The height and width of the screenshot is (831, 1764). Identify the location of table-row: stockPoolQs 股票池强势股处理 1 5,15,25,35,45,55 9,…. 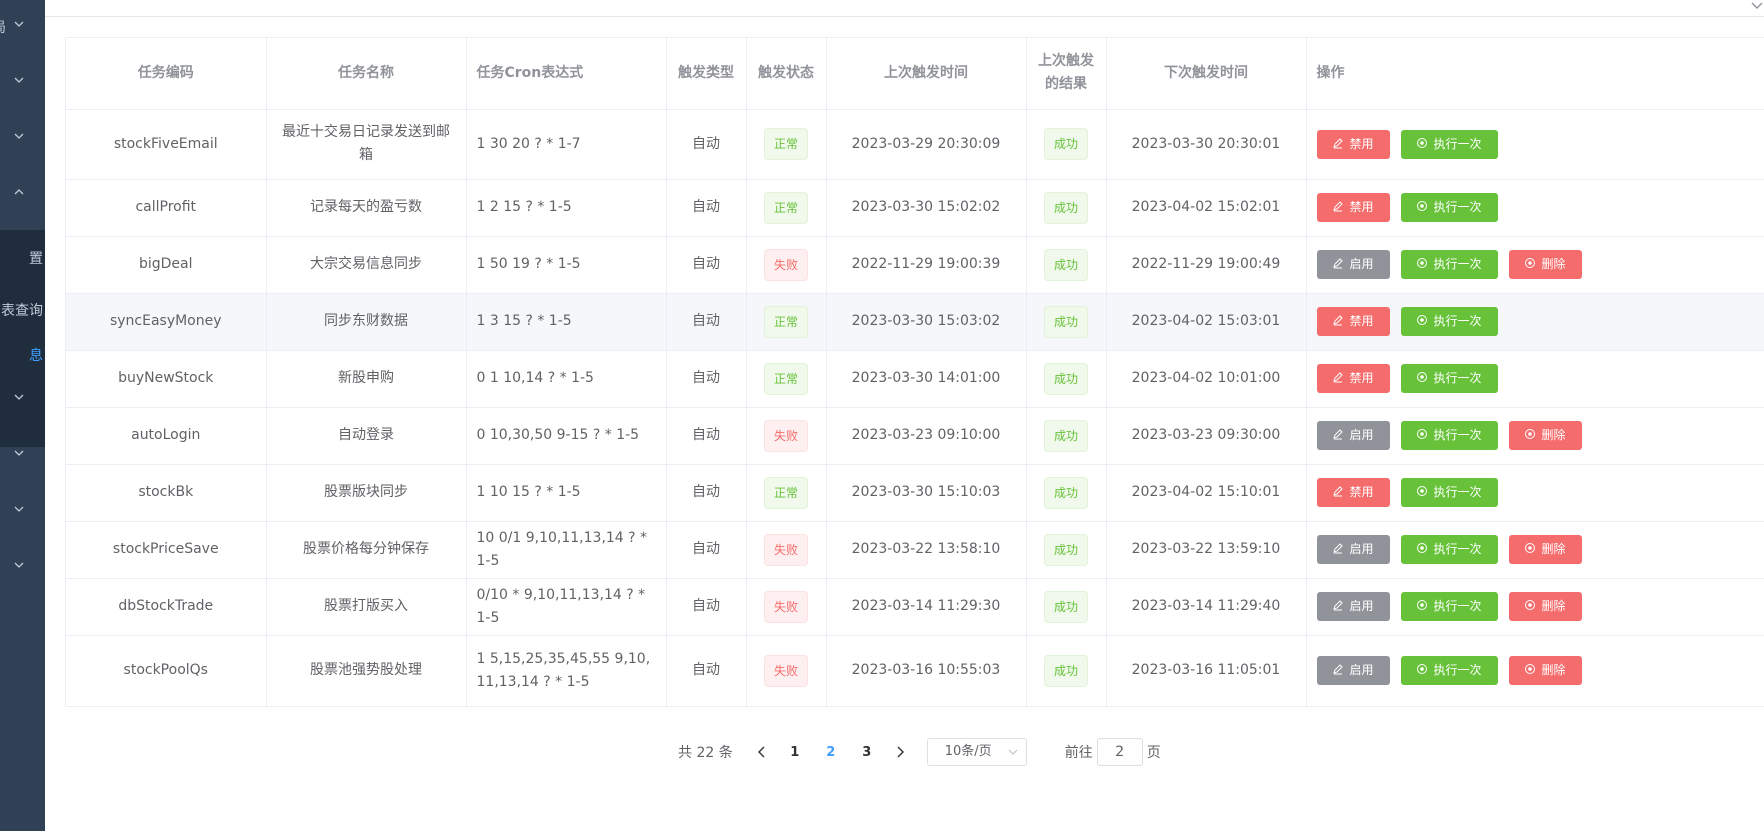
(915, 671).